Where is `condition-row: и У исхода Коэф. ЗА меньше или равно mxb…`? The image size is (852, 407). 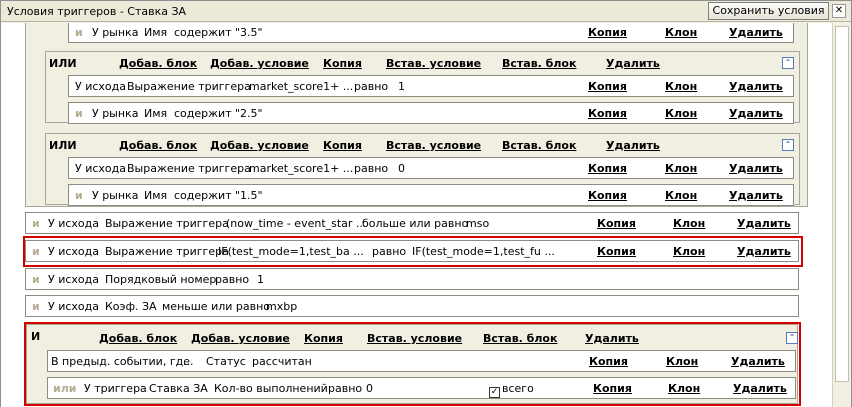
condition-row: и У исхода Коэф. ЗА меньше или равно mxb… is located at coordinates (412, 306).